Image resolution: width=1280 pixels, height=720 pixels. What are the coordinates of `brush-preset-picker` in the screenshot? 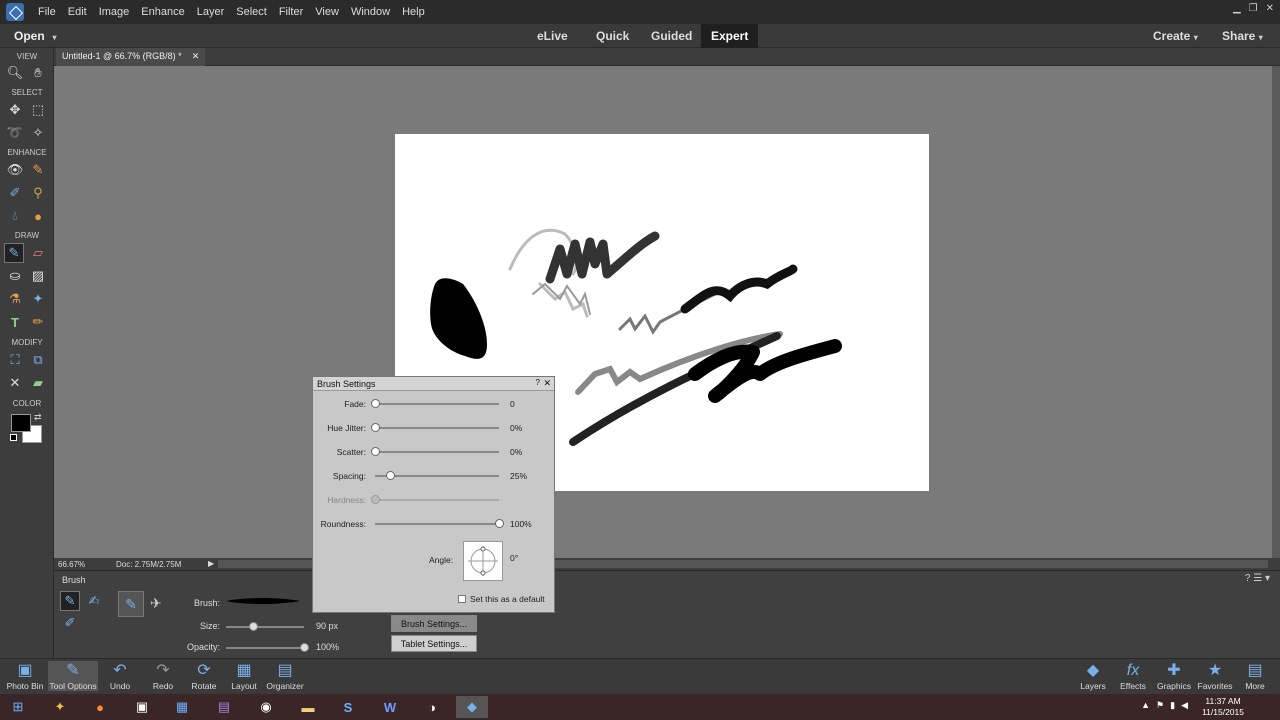 It's located at (263, 601).